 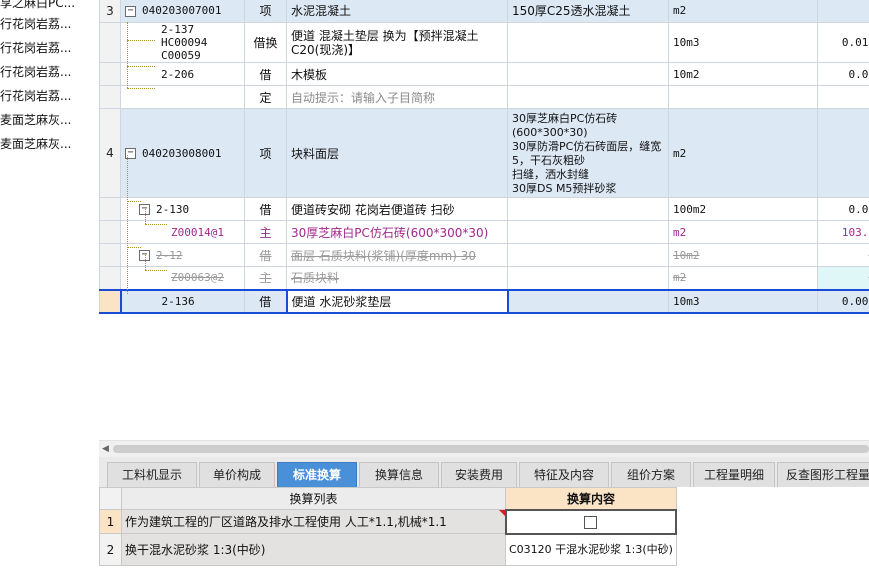 I want to click on tab-standard-conversion: 标准换算, so click(x=317, y=474).